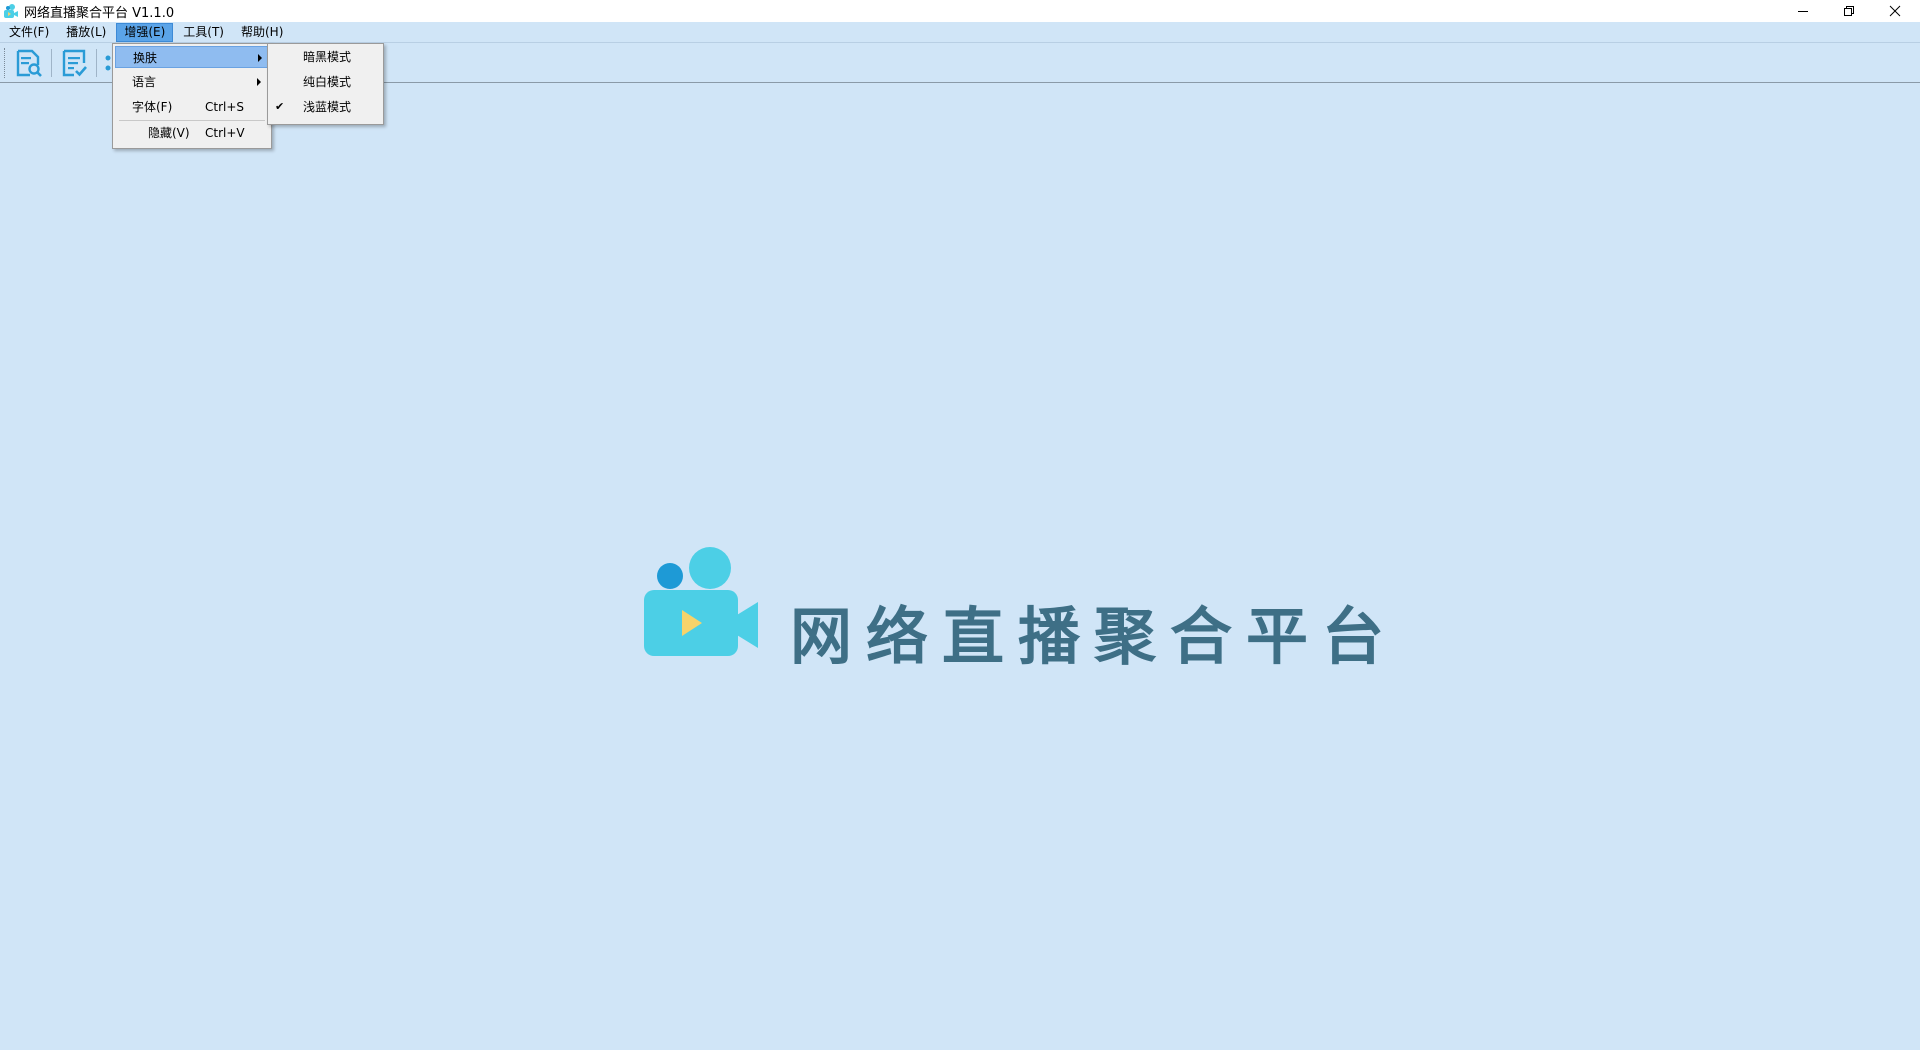 This screenshot has width=1920, height=1050. Describe the element at coordinates (225, 107) in the screenshot. I see `menu-item-font-shortcut: Ctrl+S` at that location.